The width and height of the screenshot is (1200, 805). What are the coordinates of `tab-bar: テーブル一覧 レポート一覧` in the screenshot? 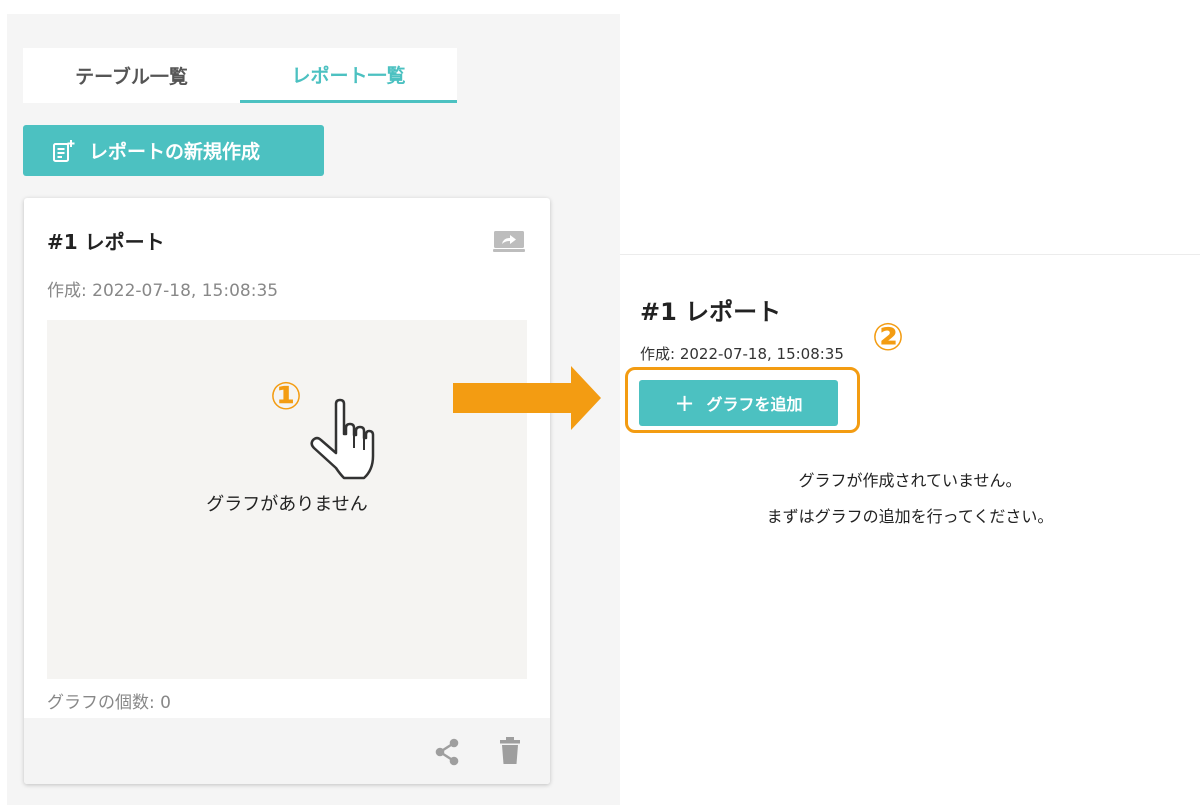 It's located at (240, 75).